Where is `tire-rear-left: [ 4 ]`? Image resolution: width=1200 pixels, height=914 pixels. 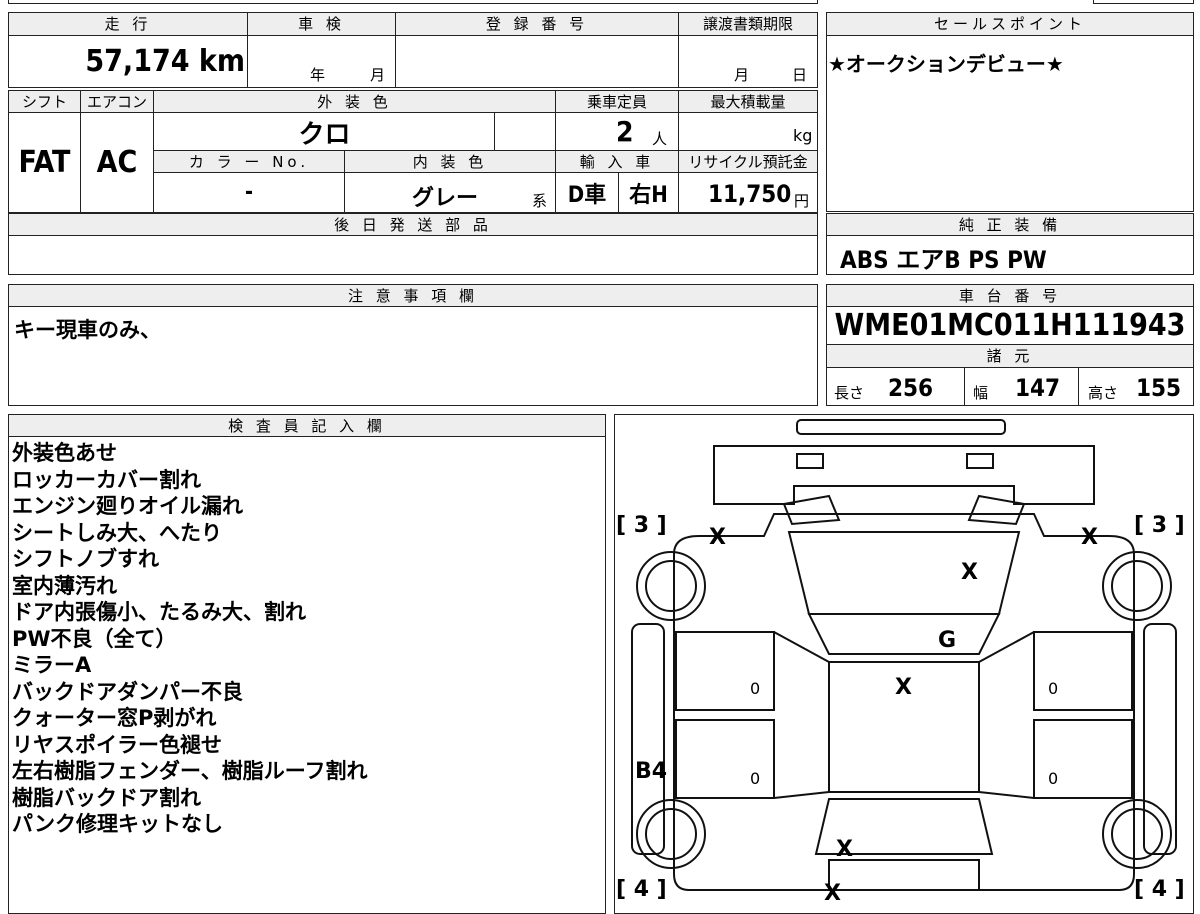
tire-rear-left: [ 4 ] is located at coordinates (641, 888).